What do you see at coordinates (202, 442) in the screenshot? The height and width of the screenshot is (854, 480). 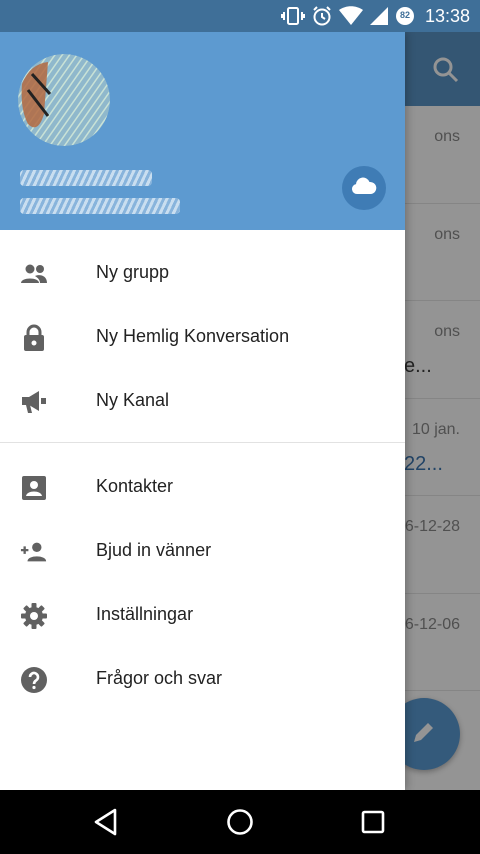 I see `menu-divider` at bounding box center [202, 442].